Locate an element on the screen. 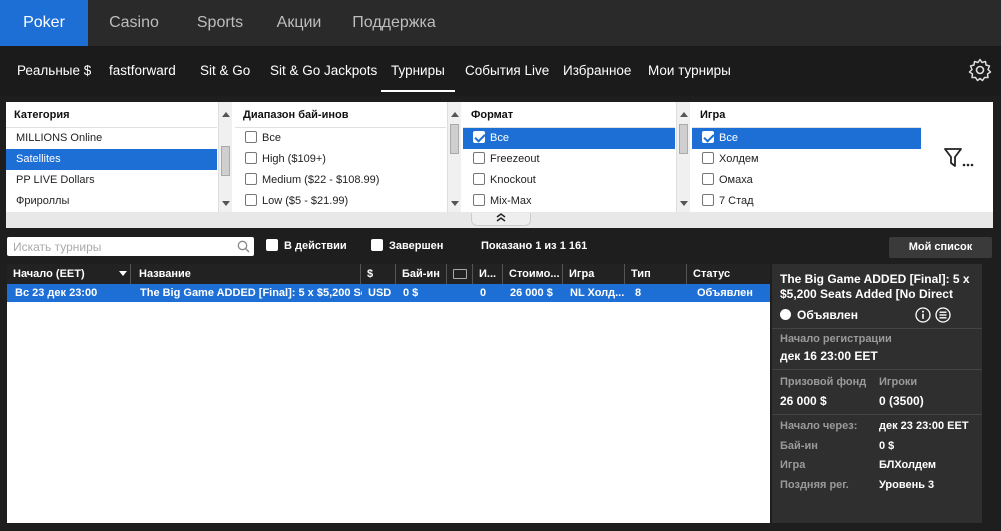  game-value: БЛХолдем is located at coordinates (908, 465).